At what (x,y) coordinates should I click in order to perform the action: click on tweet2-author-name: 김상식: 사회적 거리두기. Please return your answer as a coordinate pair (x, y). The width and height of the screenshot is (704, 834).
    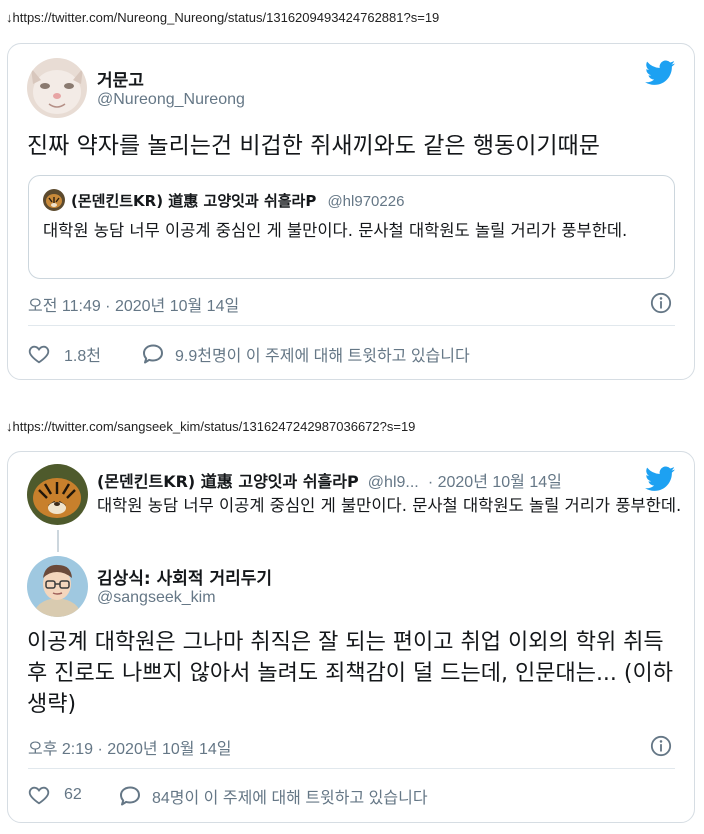
    Looking at the image, I should click on (184, 576).